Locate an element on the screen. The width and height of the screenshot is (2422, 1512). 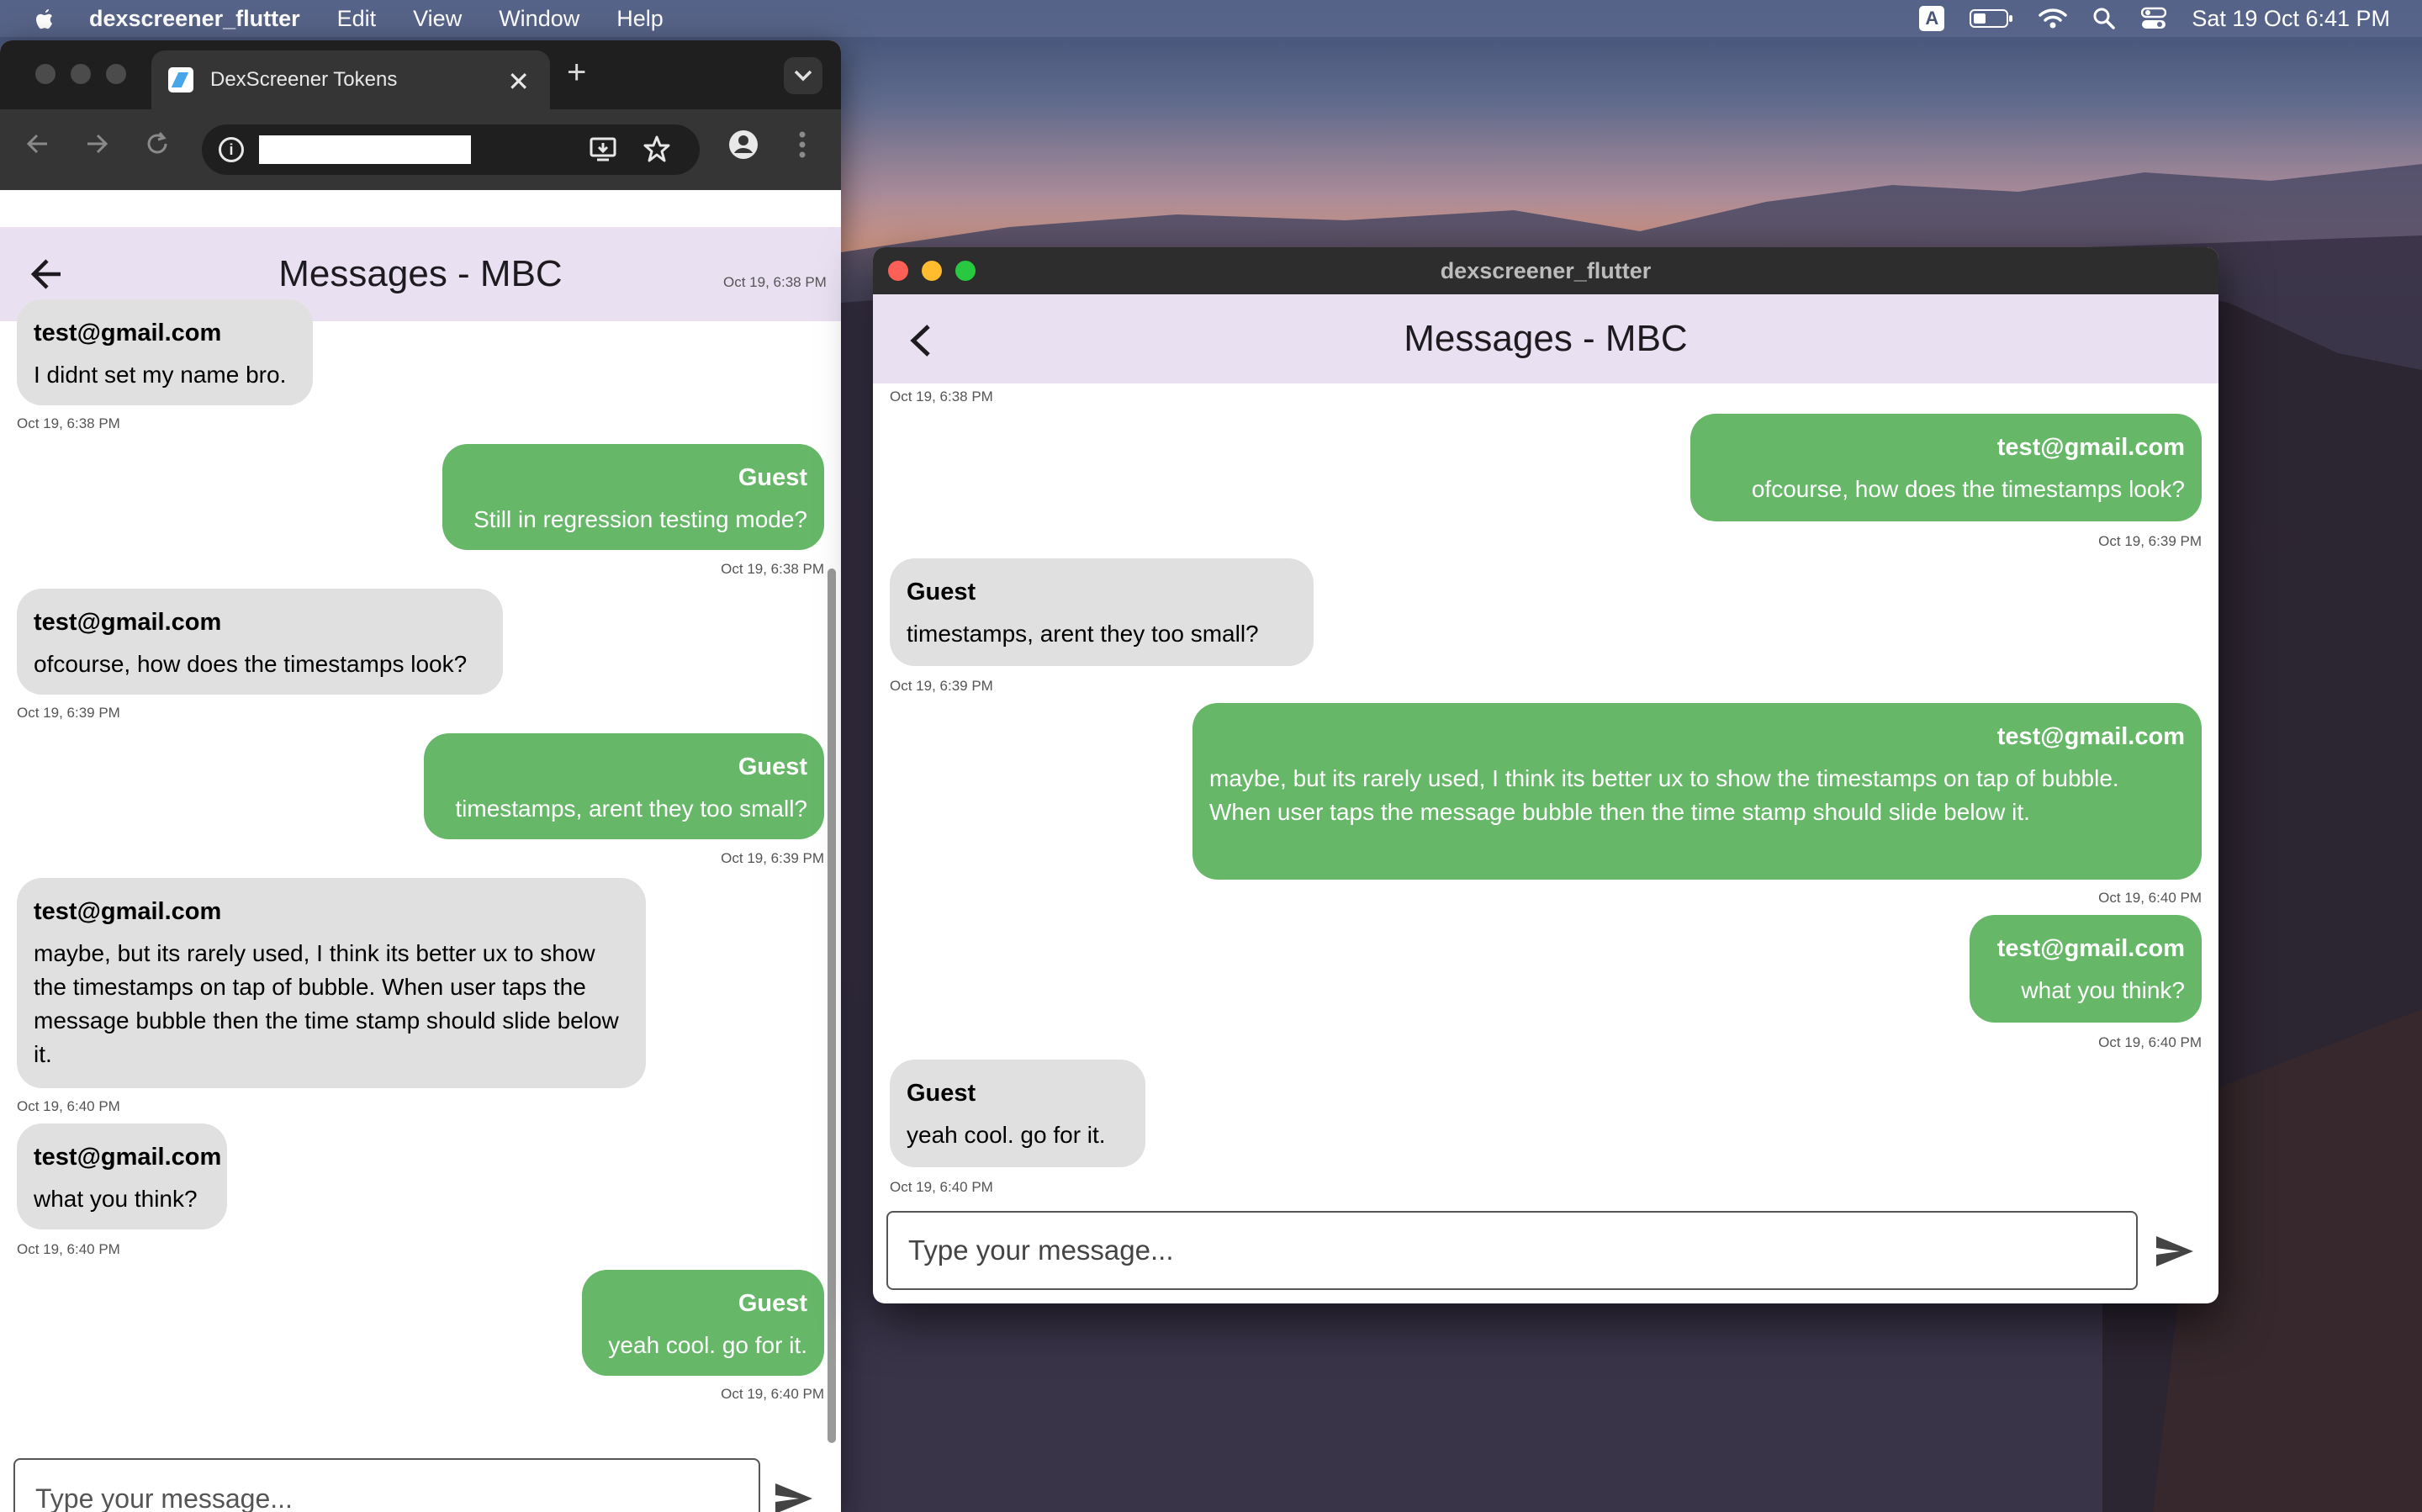
flutter-favicon is located at coordinates (180, 80).